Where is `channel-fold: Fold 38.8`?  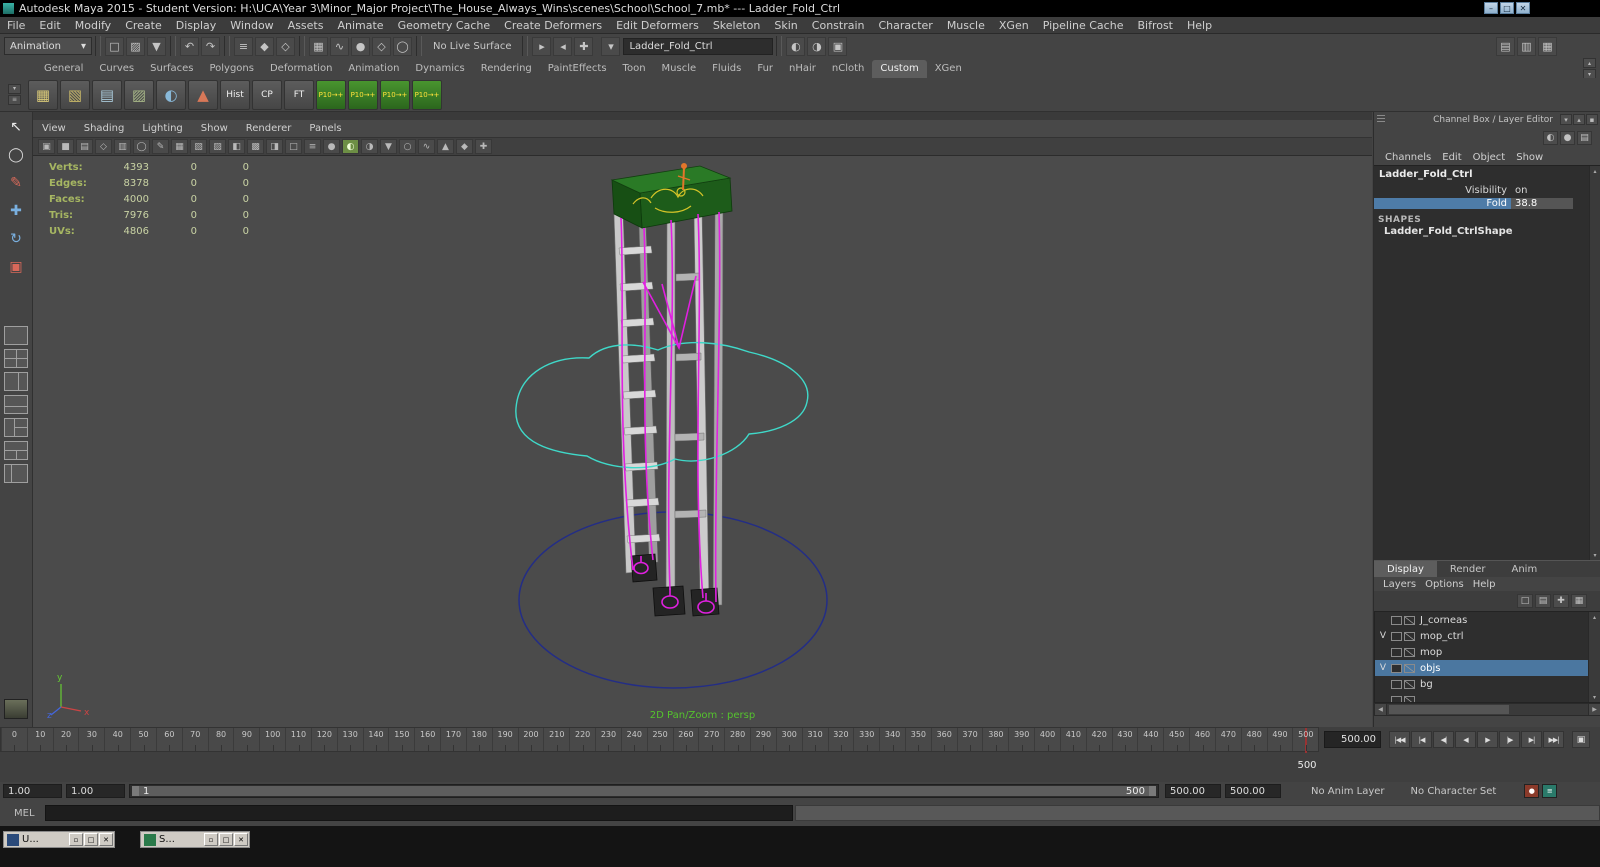
channel-fold: Fold 38.8 is located at coordinates (1487, 203).